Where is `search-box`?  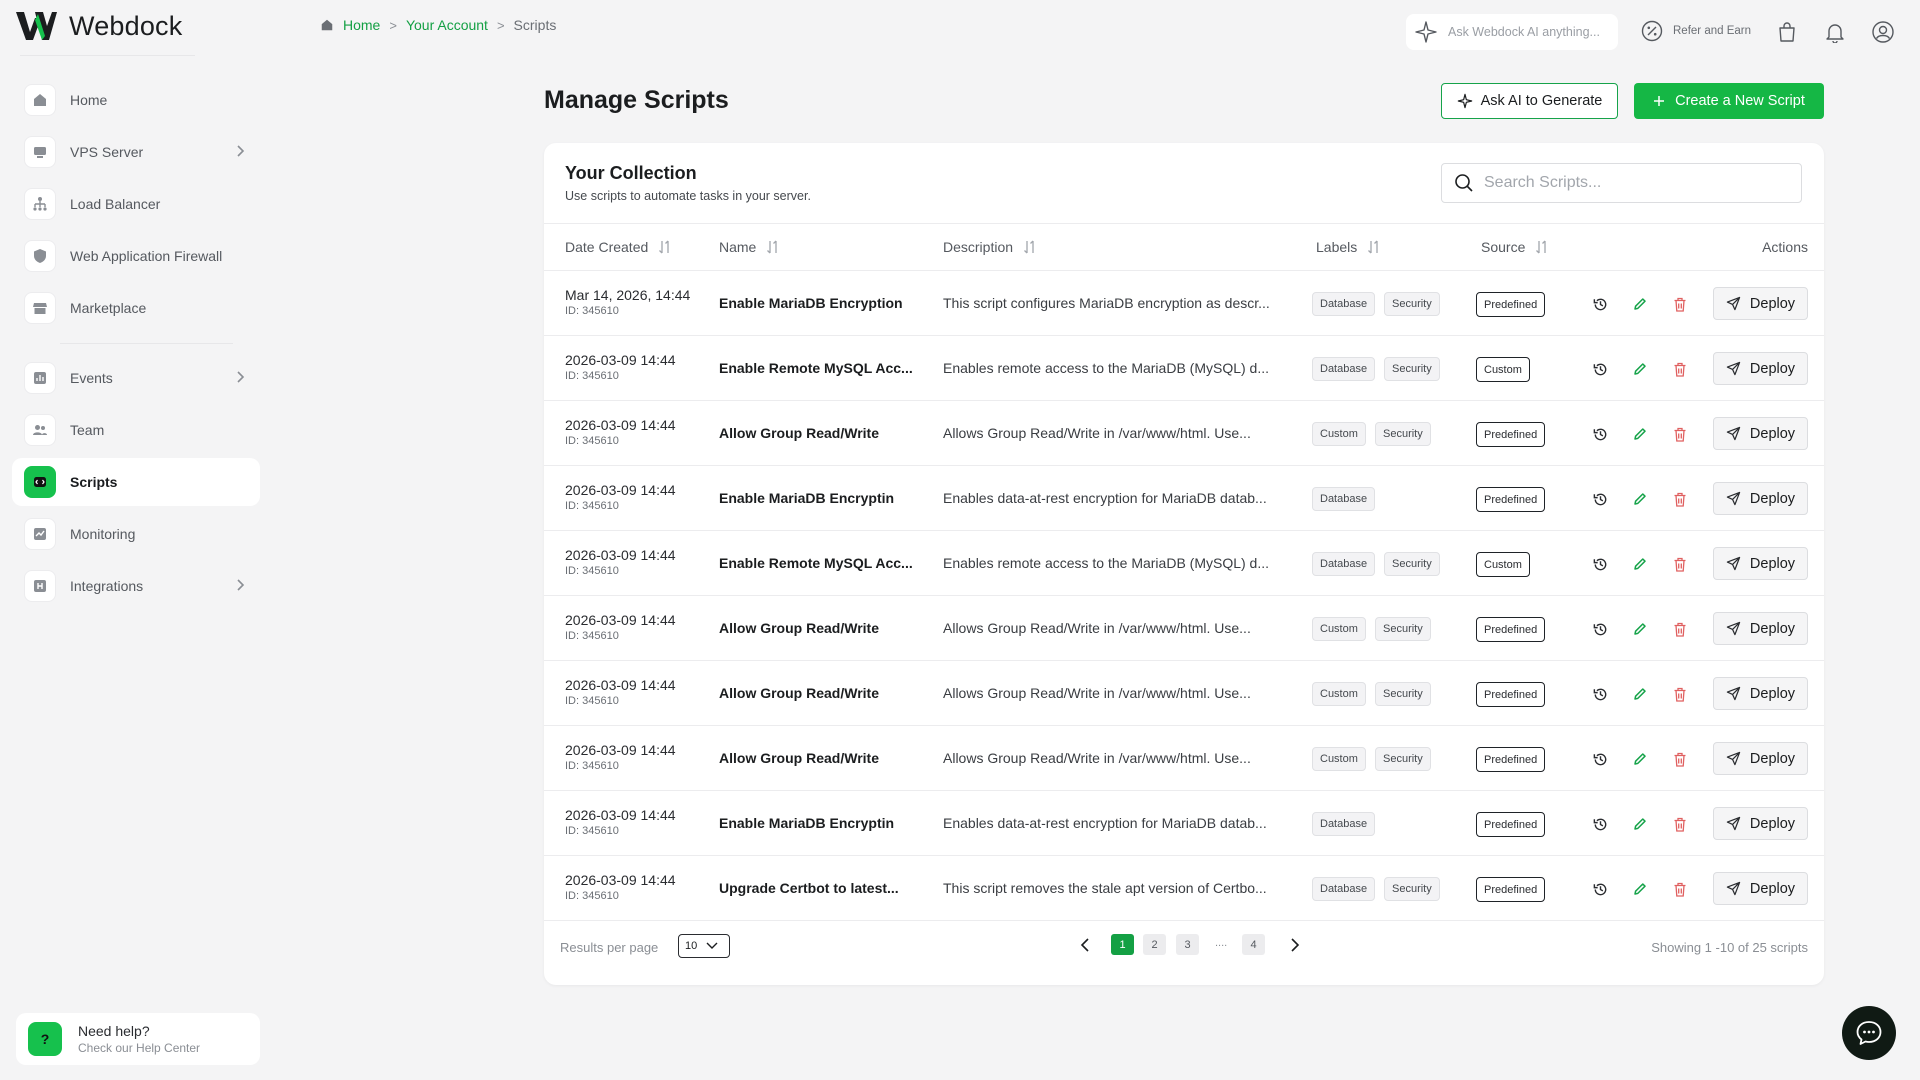 search-box is located at coordinates (1621, 183).